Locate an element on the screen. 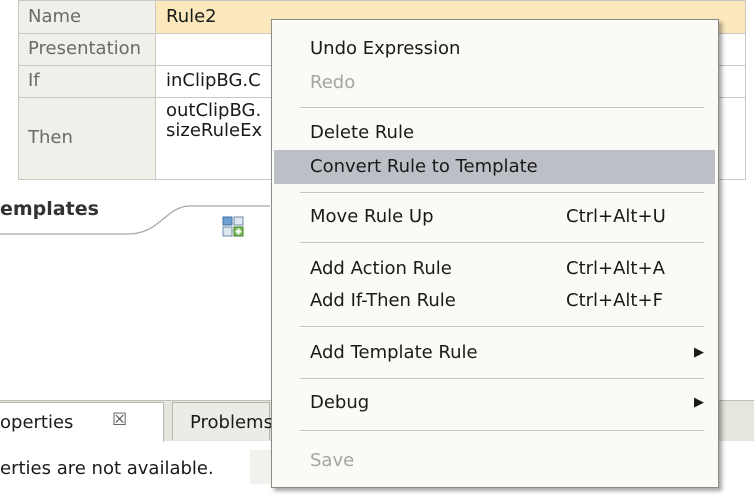 This screenshot has height=494, width=754. menu-item-label: Move Rule Up is located at coordinates (372, 216).